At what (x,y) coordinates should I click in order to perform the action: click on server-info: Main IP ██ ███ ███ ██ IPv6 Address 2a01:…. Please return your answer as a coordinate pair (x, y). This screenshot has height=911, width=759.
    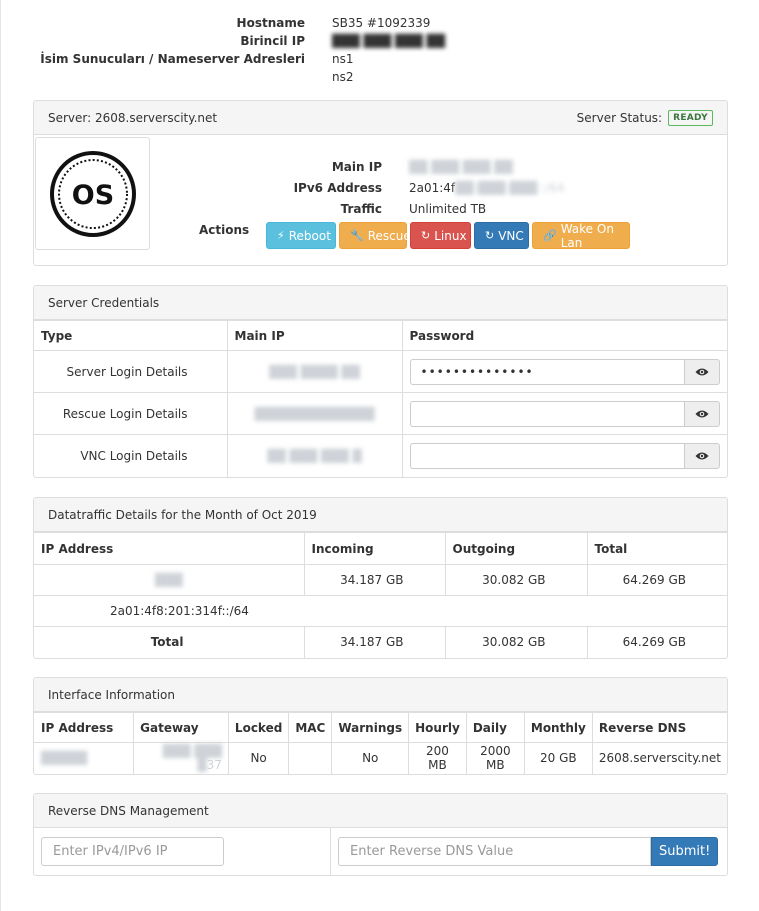
    Looking at the image, I should click on (419, 188).